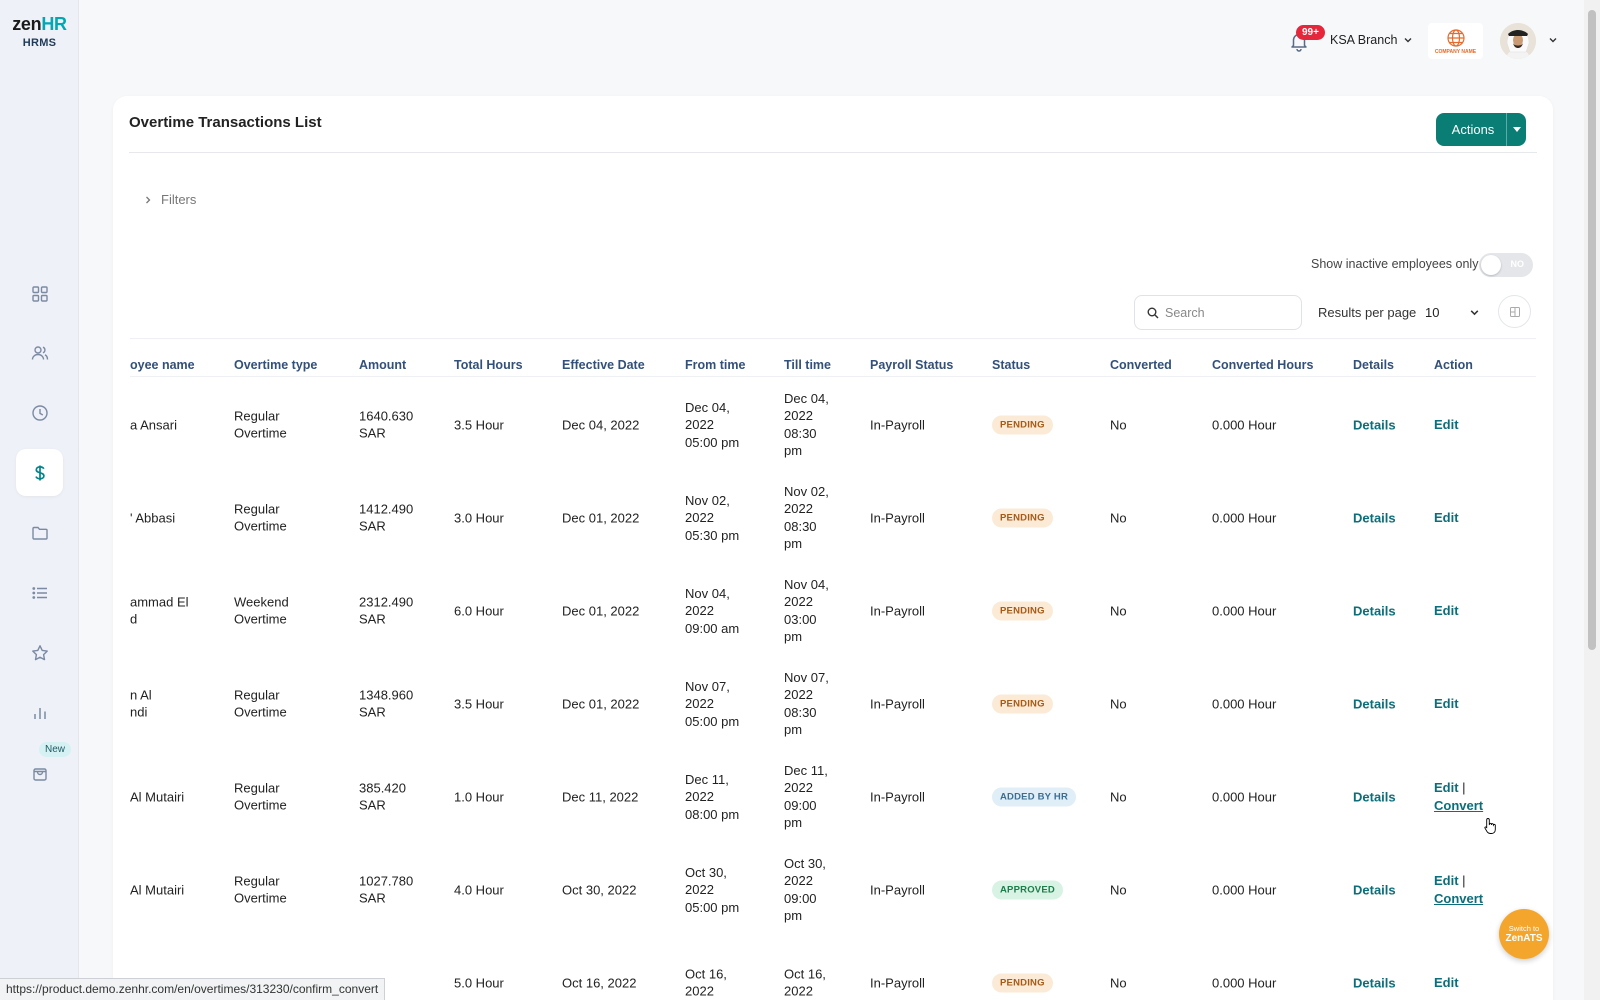 The width and height of the screenshot is (1600, 1000). I want to click on column-header: Total Hours, so click(488, 365).